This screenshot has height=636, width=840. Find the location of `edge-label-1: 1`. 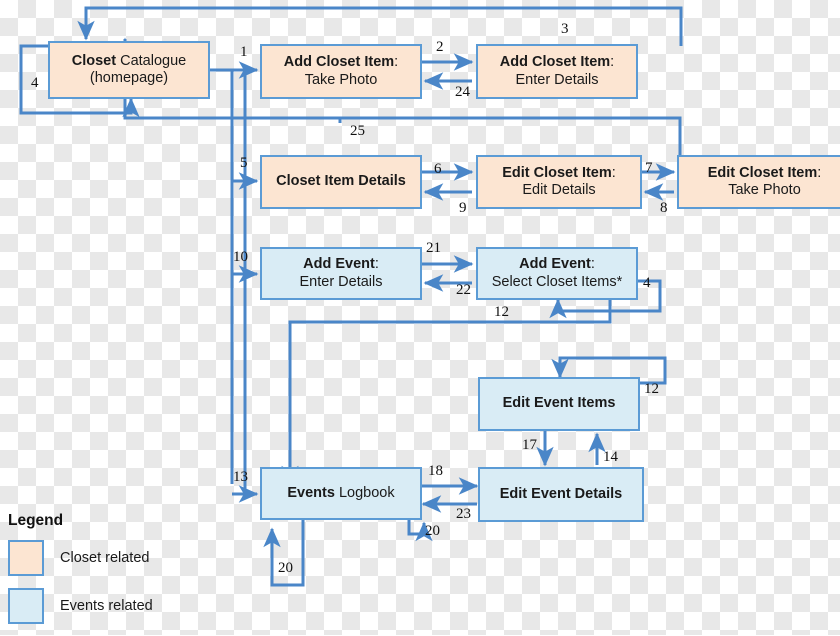

edge-label-1: 1 is located at coordinates (244, 52).